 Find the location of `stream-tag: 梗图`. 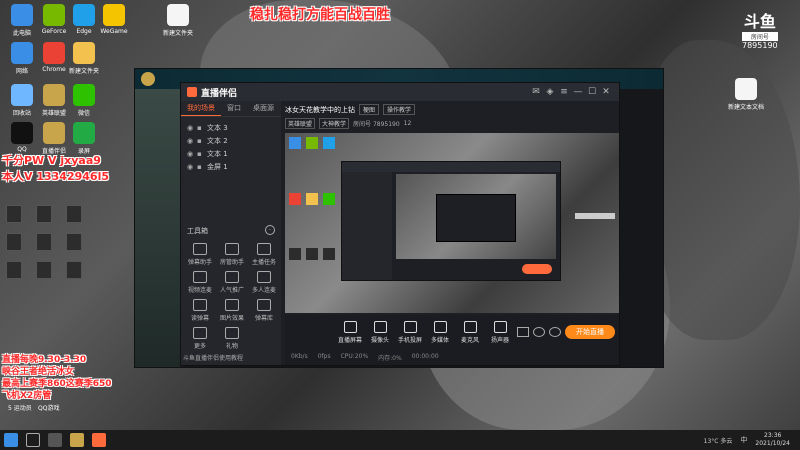

stream-tag: 梗图 is located at coordinates (369, 109).